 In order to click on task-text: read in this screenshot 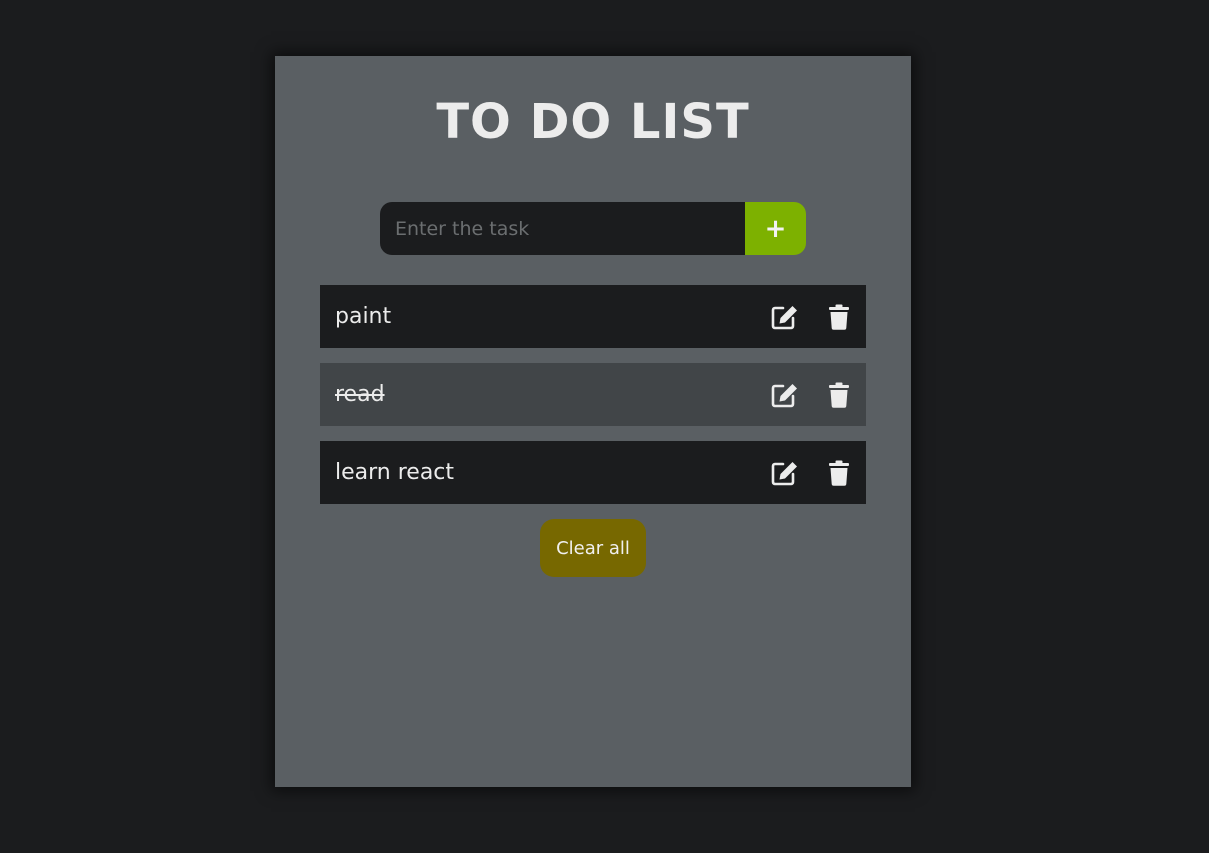, I will do `click(552, 394)`.